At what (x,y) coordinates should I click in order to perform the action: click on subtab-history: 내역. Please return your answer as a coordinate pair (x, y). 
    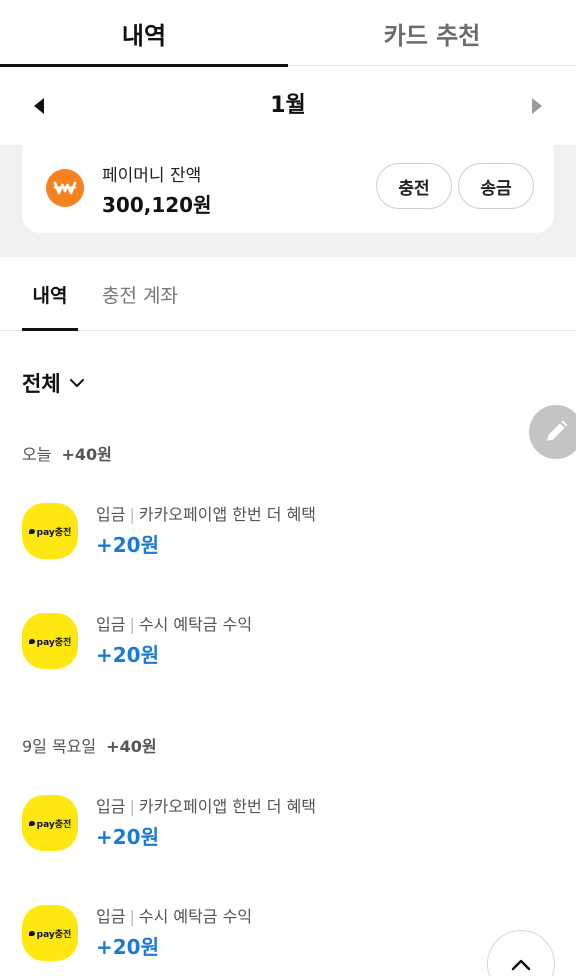
    Looking at the image, I should click on (50, 294).